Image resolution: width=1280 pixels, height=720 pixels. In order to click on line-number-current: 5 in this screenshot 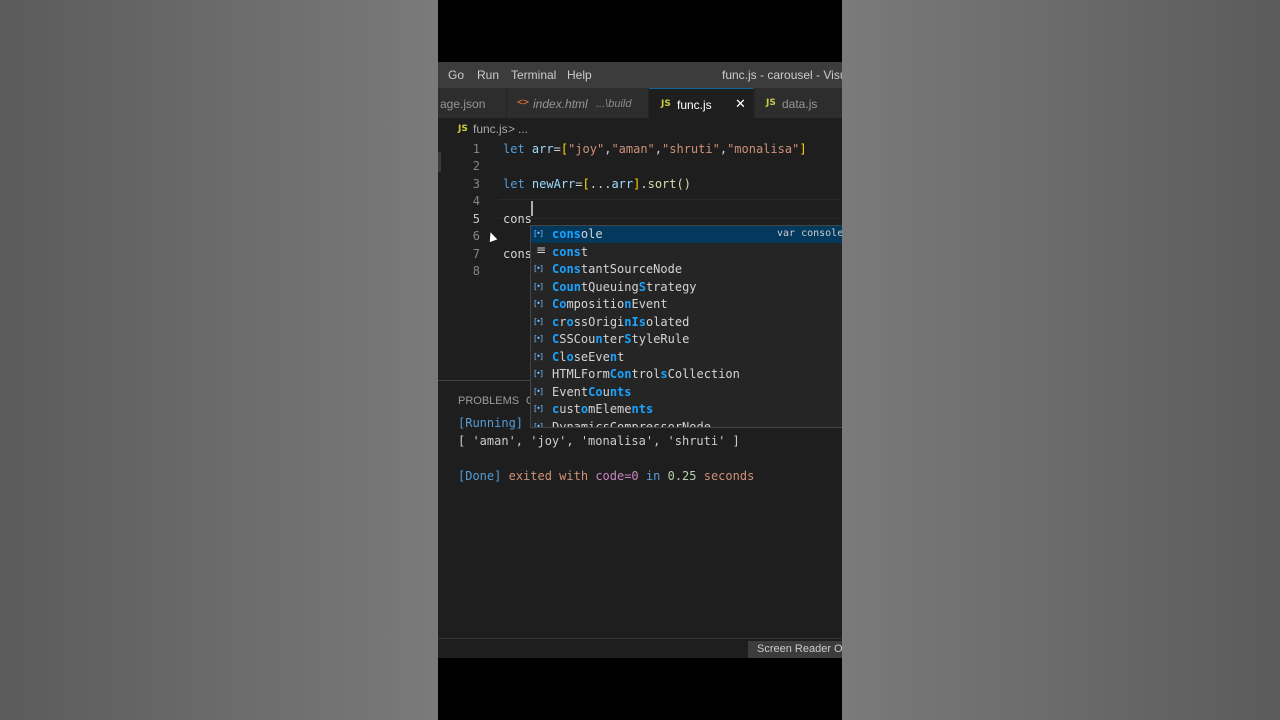, I will do `click(476, 219)`.